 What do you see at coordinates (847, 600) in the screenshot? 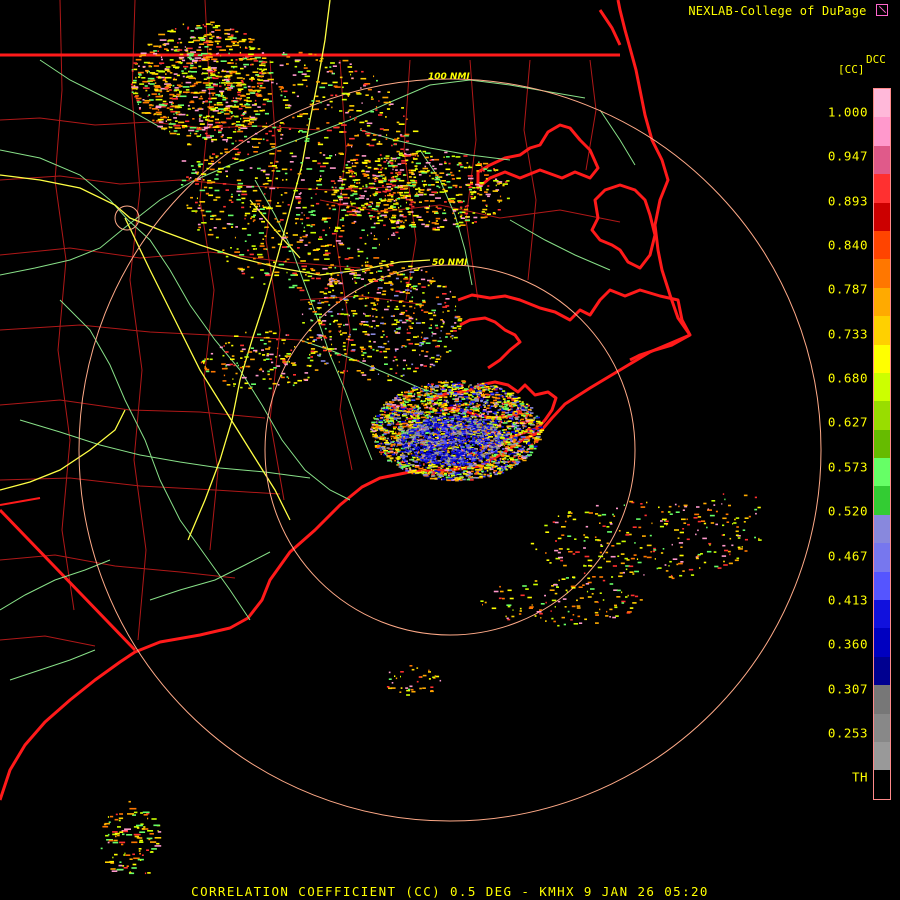
I see `scale-tick-label: 0.413` at bounding box center [847, 600].